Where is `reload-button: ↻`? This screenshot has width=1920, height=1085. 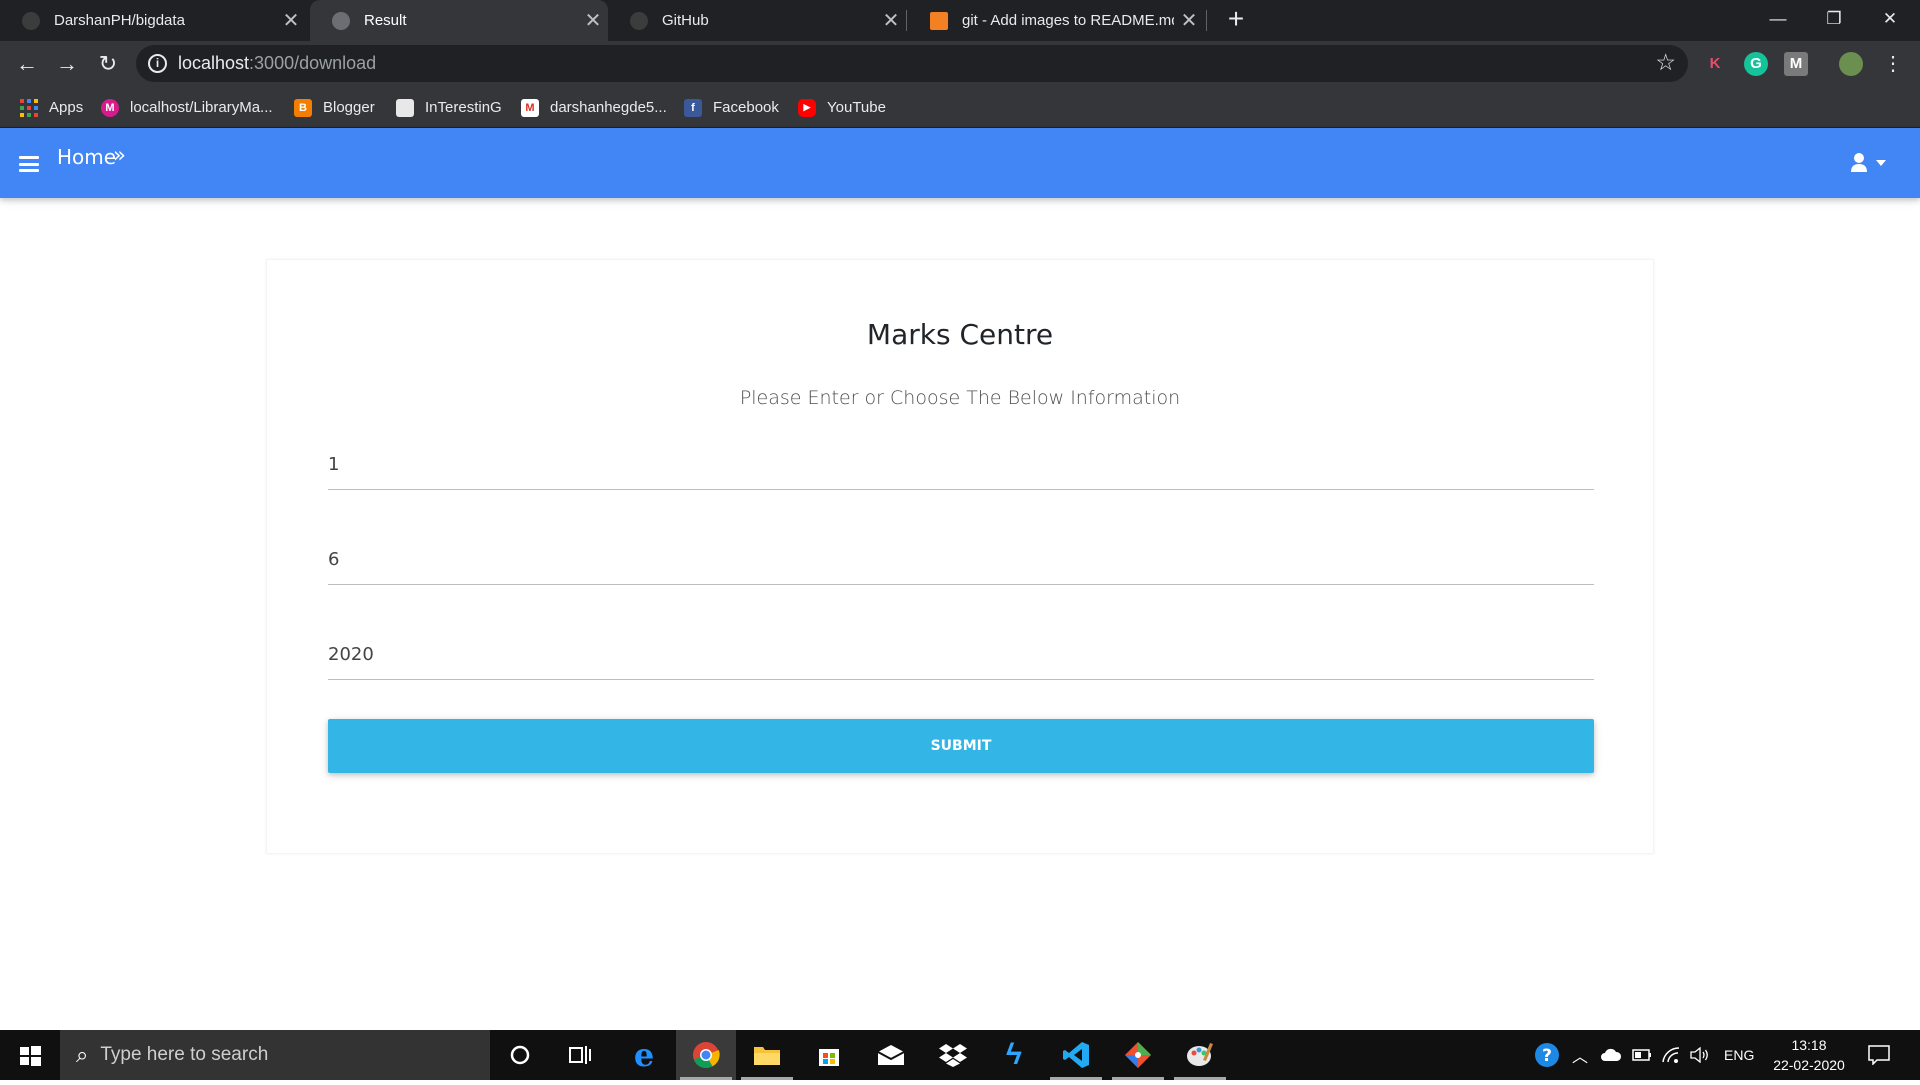 reload-button: ↻ is located at coordinates (108, 64).